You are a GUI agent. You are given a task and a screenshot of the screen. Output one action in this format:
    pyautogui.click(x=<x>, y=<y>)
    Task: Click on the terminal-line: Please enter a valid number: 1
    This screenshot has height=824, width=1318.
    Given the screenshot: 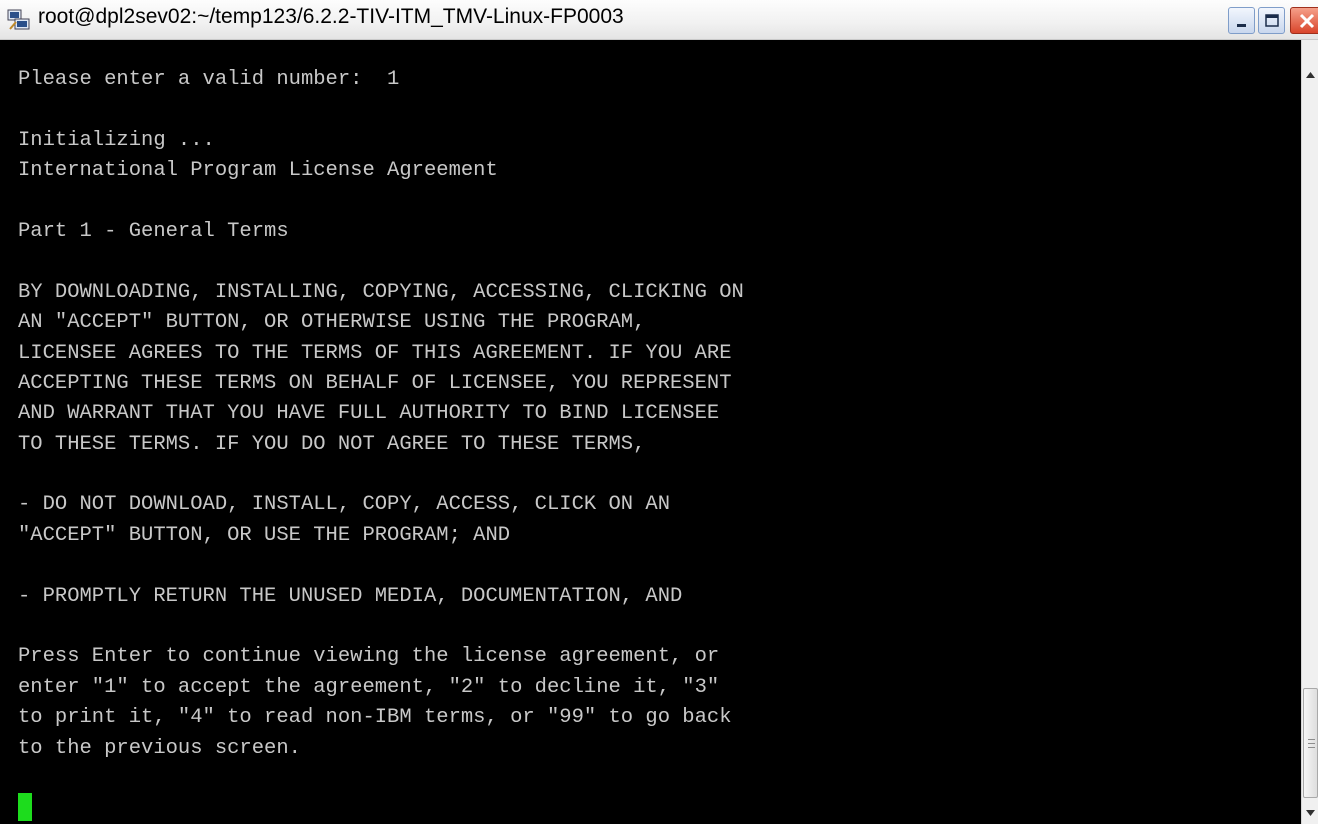 What is the action you would take?
    pyautogui.click(x=209, y=79)
    